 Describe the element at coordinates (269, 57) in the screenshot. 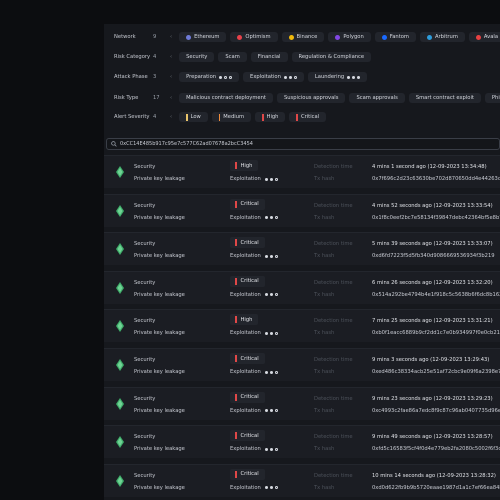

I see `filter-chip: Financial` at that location.